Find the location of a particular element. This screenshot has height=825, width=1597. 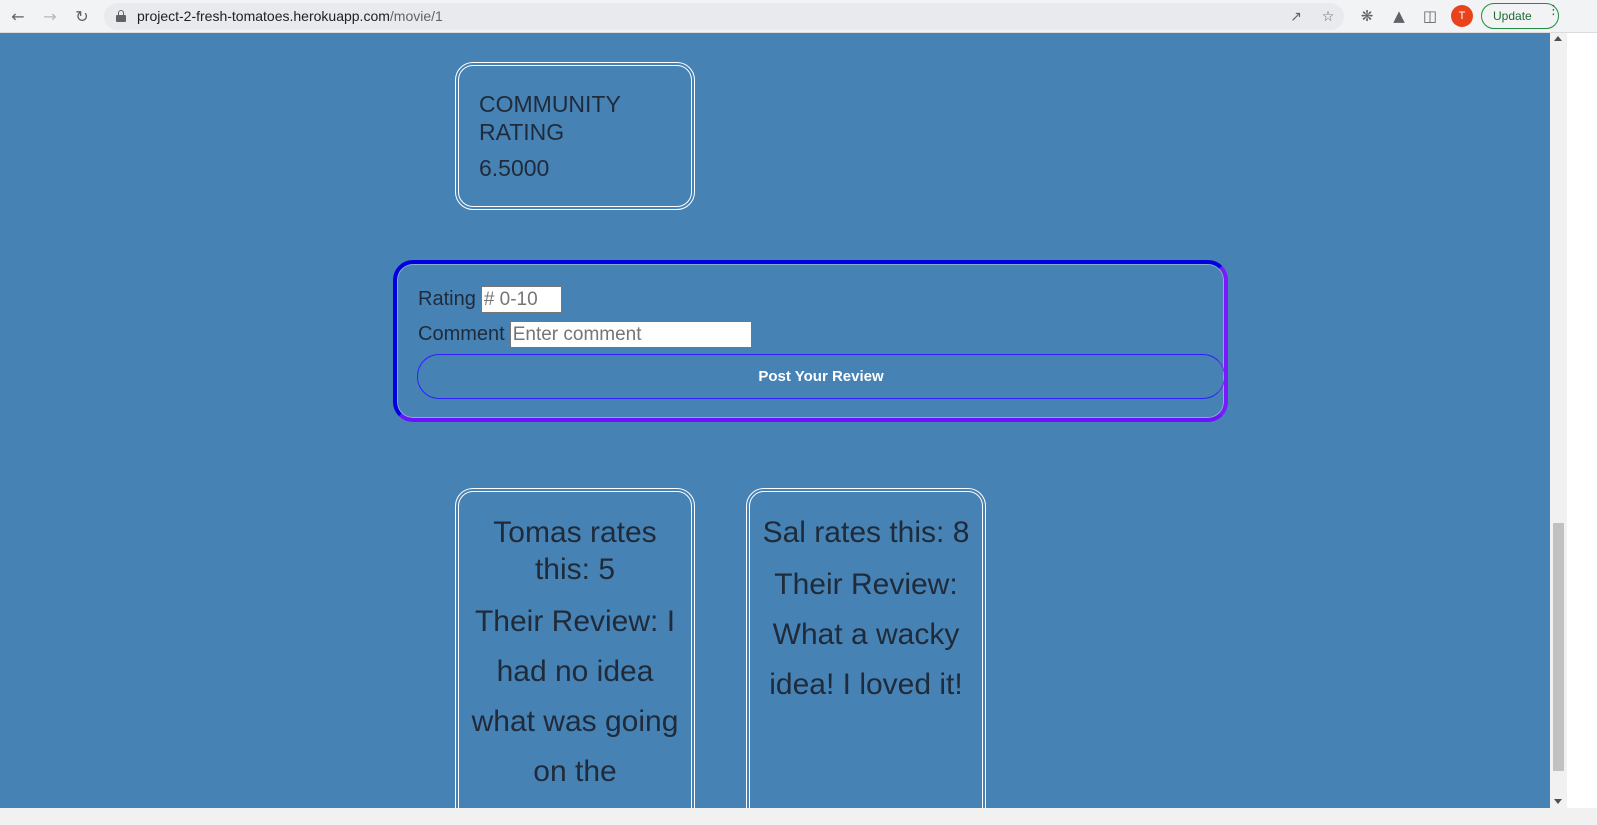

update-label: Update is located at coordinates (1512, 16).